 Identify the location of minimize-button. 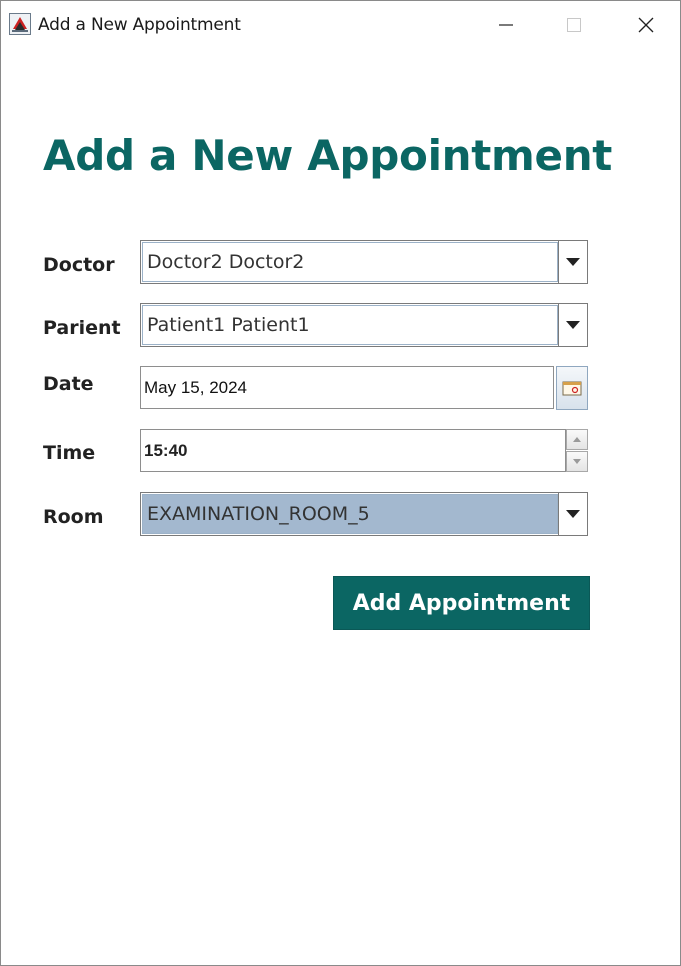
(506, 25).